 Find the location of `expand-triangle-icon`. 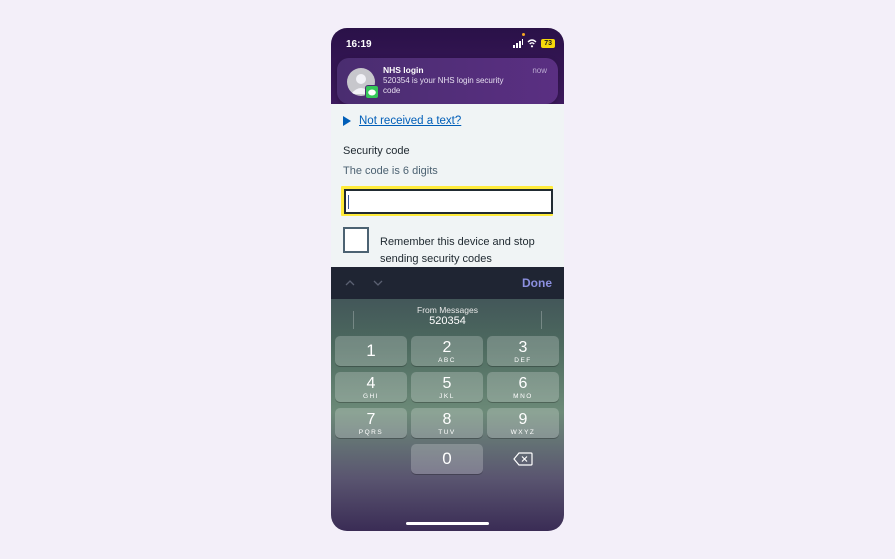

expand-triangle-icon is located at coordinates (347, 121).